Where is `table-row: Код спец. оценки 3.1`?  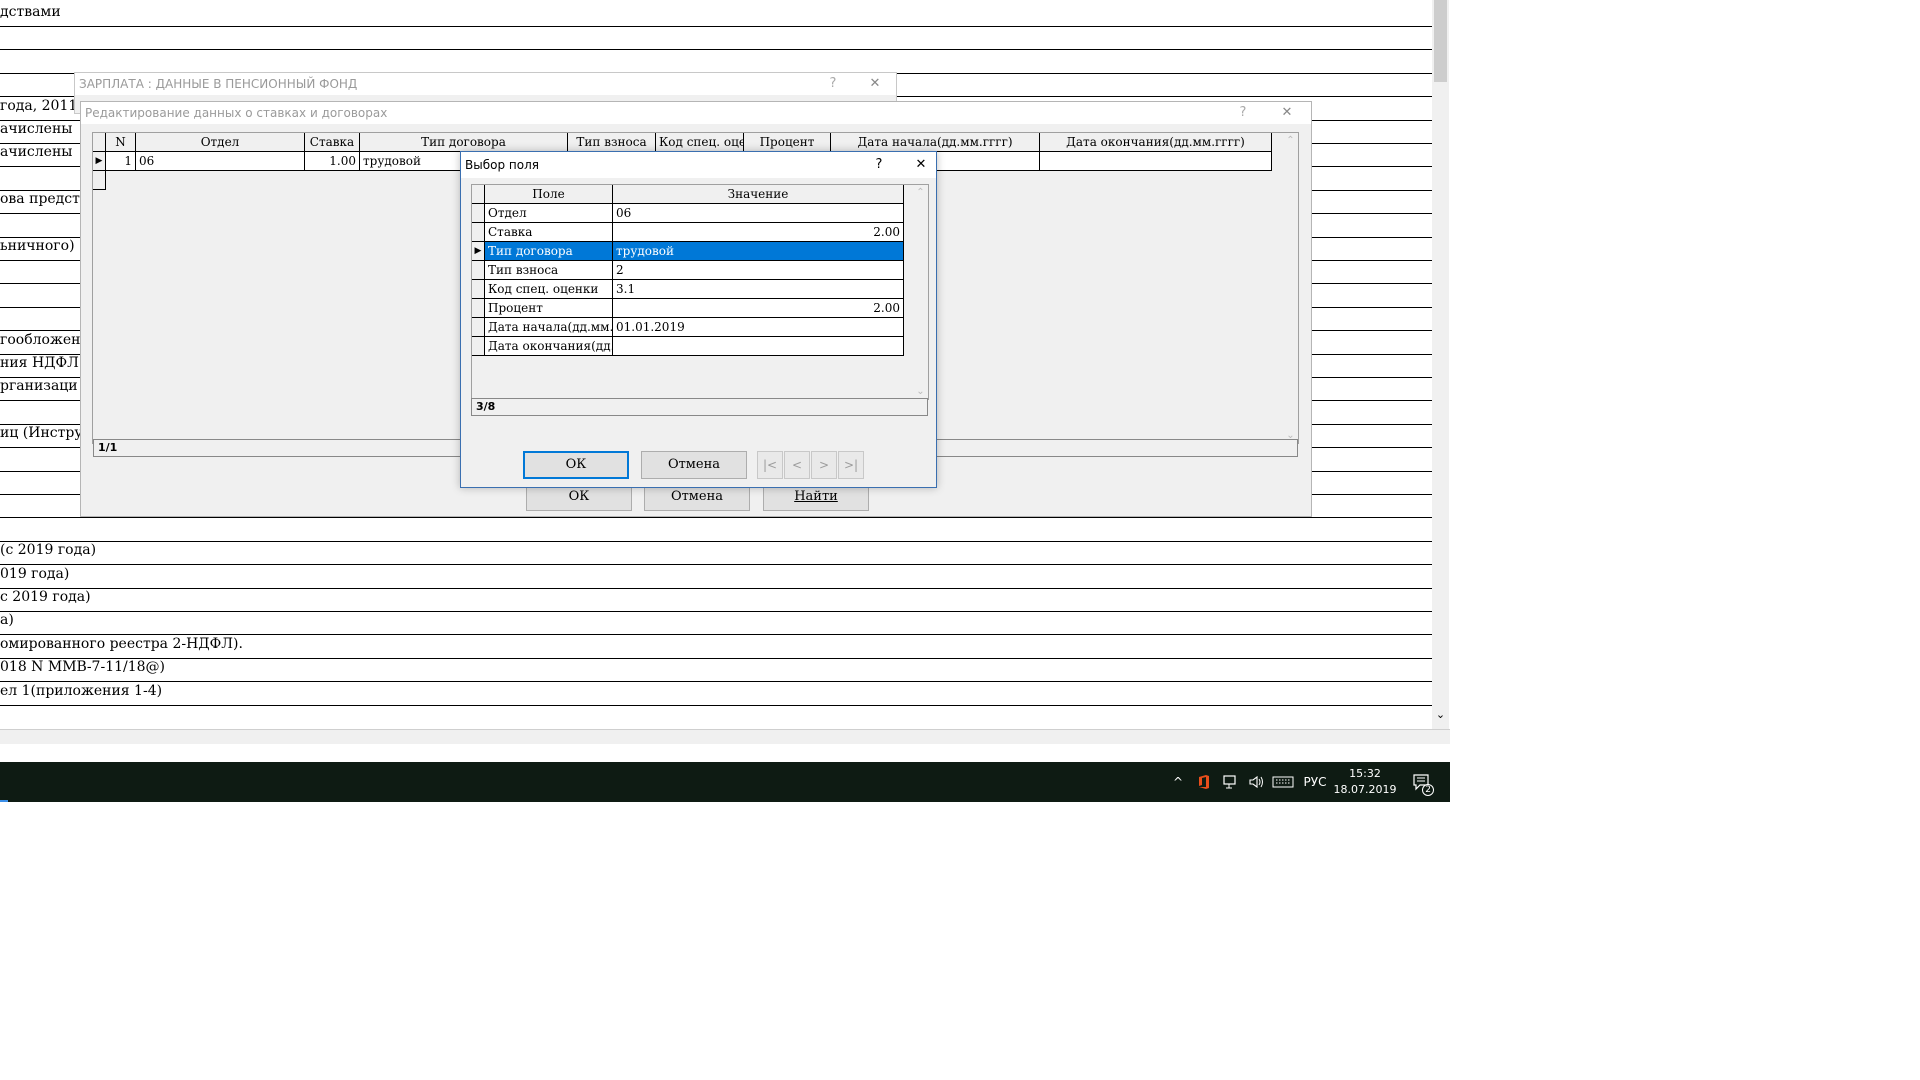 table-row: Код спец. оценки 3.1 is located at coordinates (688, 289).